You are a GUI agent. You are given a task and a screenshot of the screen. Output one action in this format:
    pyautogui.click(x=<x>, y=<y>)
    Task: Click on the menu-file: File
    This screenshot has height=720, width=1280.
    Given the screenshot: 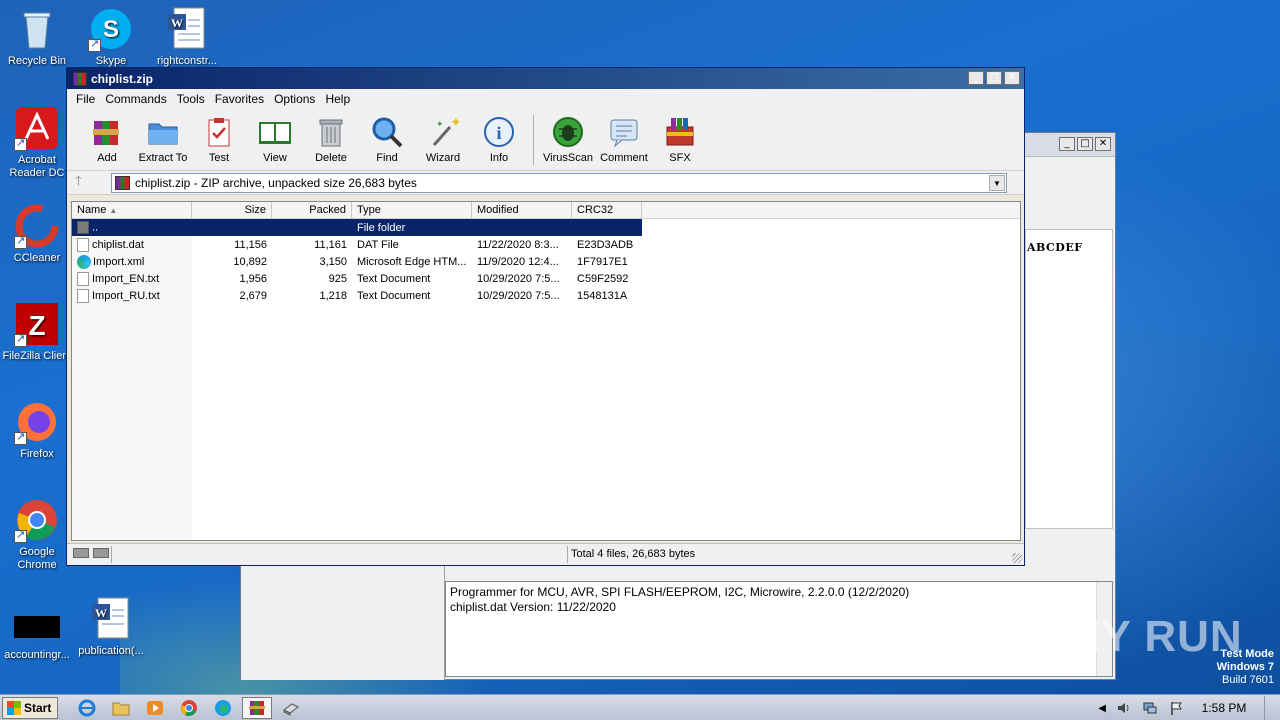 What is the action you would take?
    pyautogui.click(x=85, y=99)
    